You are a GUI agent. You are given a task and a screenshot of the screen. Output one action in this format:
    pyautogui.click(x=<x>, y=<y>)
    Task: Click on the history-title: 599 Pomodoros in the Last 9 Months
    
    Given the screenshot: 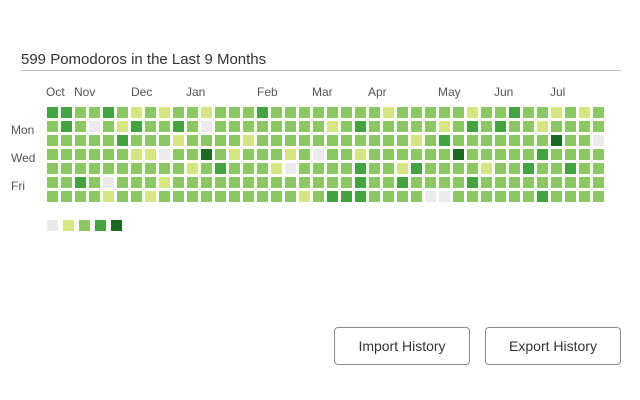 What is the action you would take?
    pyautogui.click(x=144, y=59)
    